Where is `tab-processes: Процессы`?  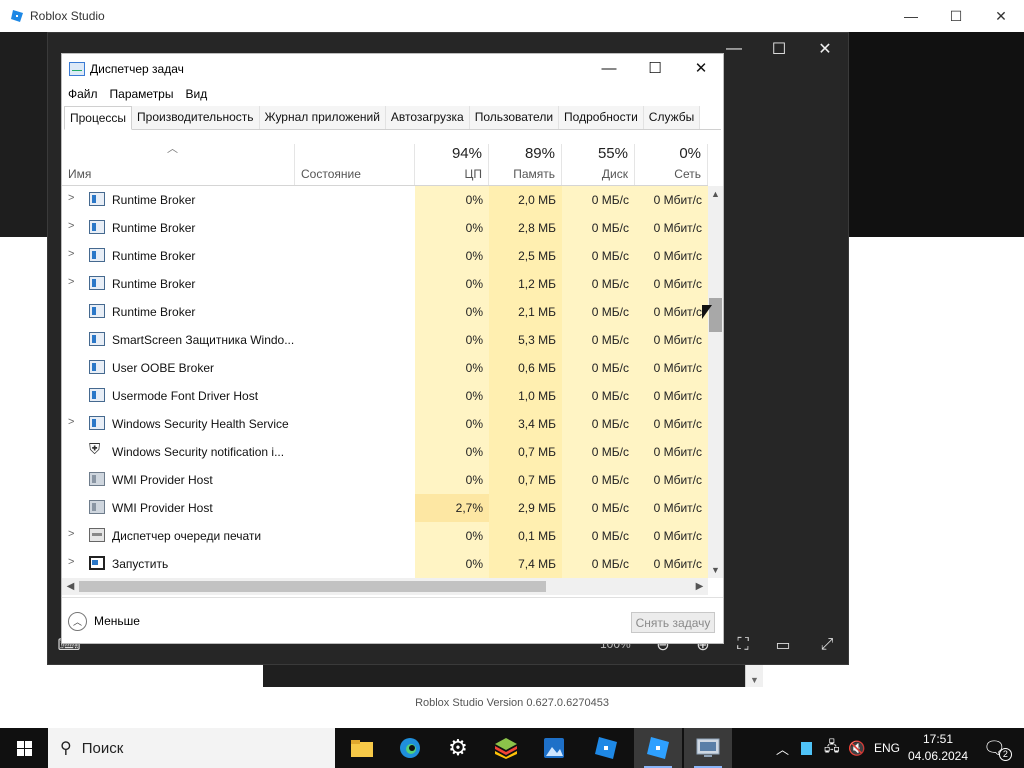 tab-processes: Процессы is located at coordinates (98, 118).